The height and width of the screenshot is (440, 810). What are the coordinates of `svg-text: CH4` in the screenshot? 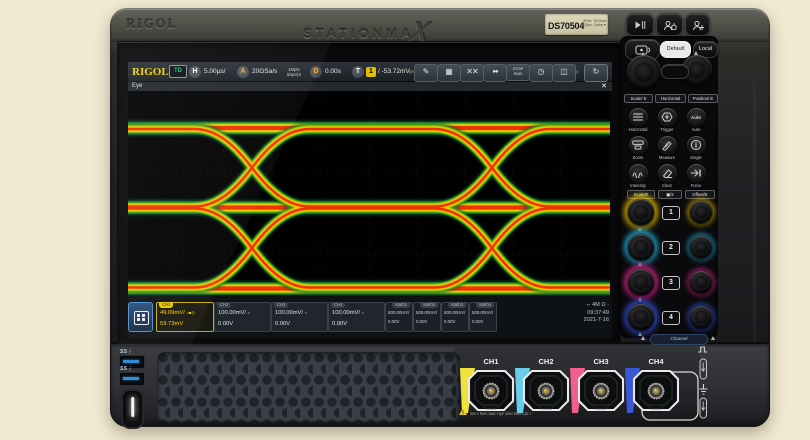 It's located at (656, 361).